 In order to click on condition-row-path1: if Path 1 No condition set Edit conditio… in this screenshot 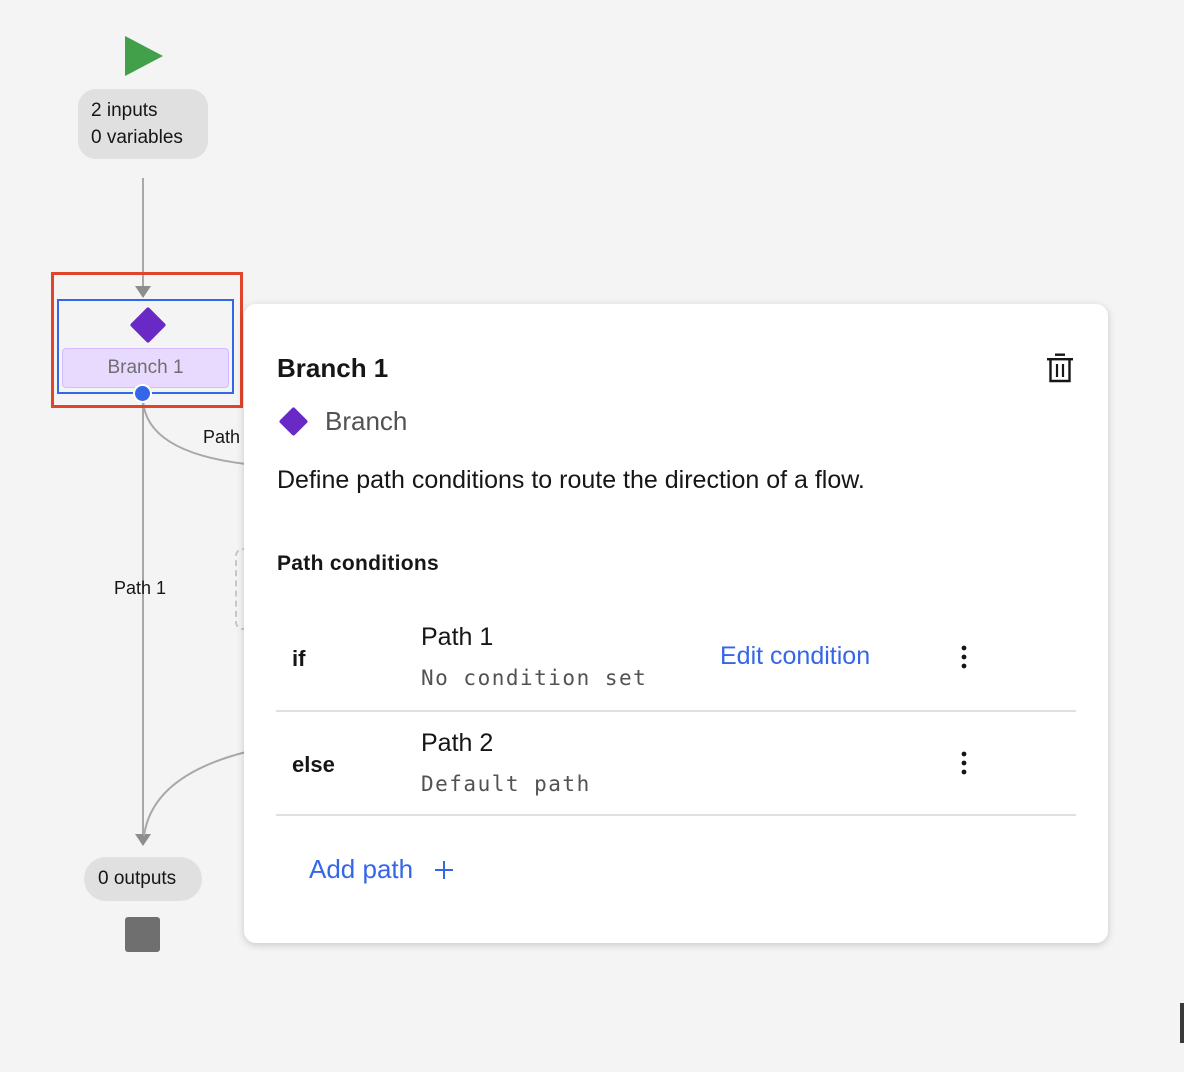, I will do `click(676, 659)`.